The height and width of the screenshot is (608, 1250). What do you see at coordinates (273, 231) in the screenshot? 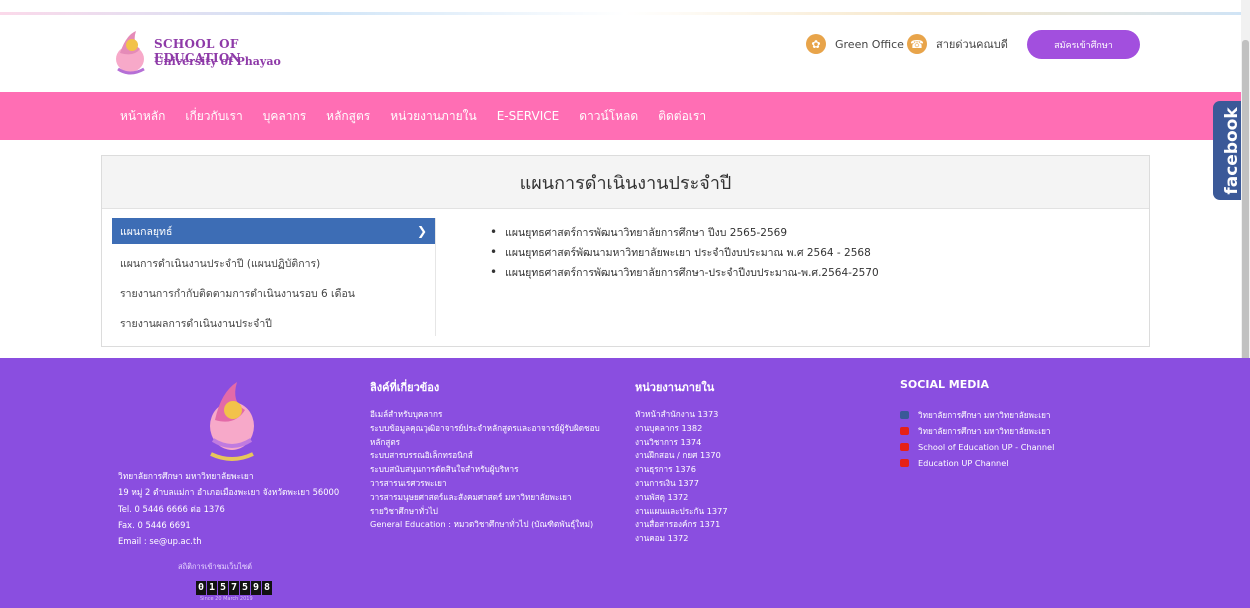
I see `side-menu-item-strategy: แผนกลยุทธ์ ❯` at bounding box center [273, 231].